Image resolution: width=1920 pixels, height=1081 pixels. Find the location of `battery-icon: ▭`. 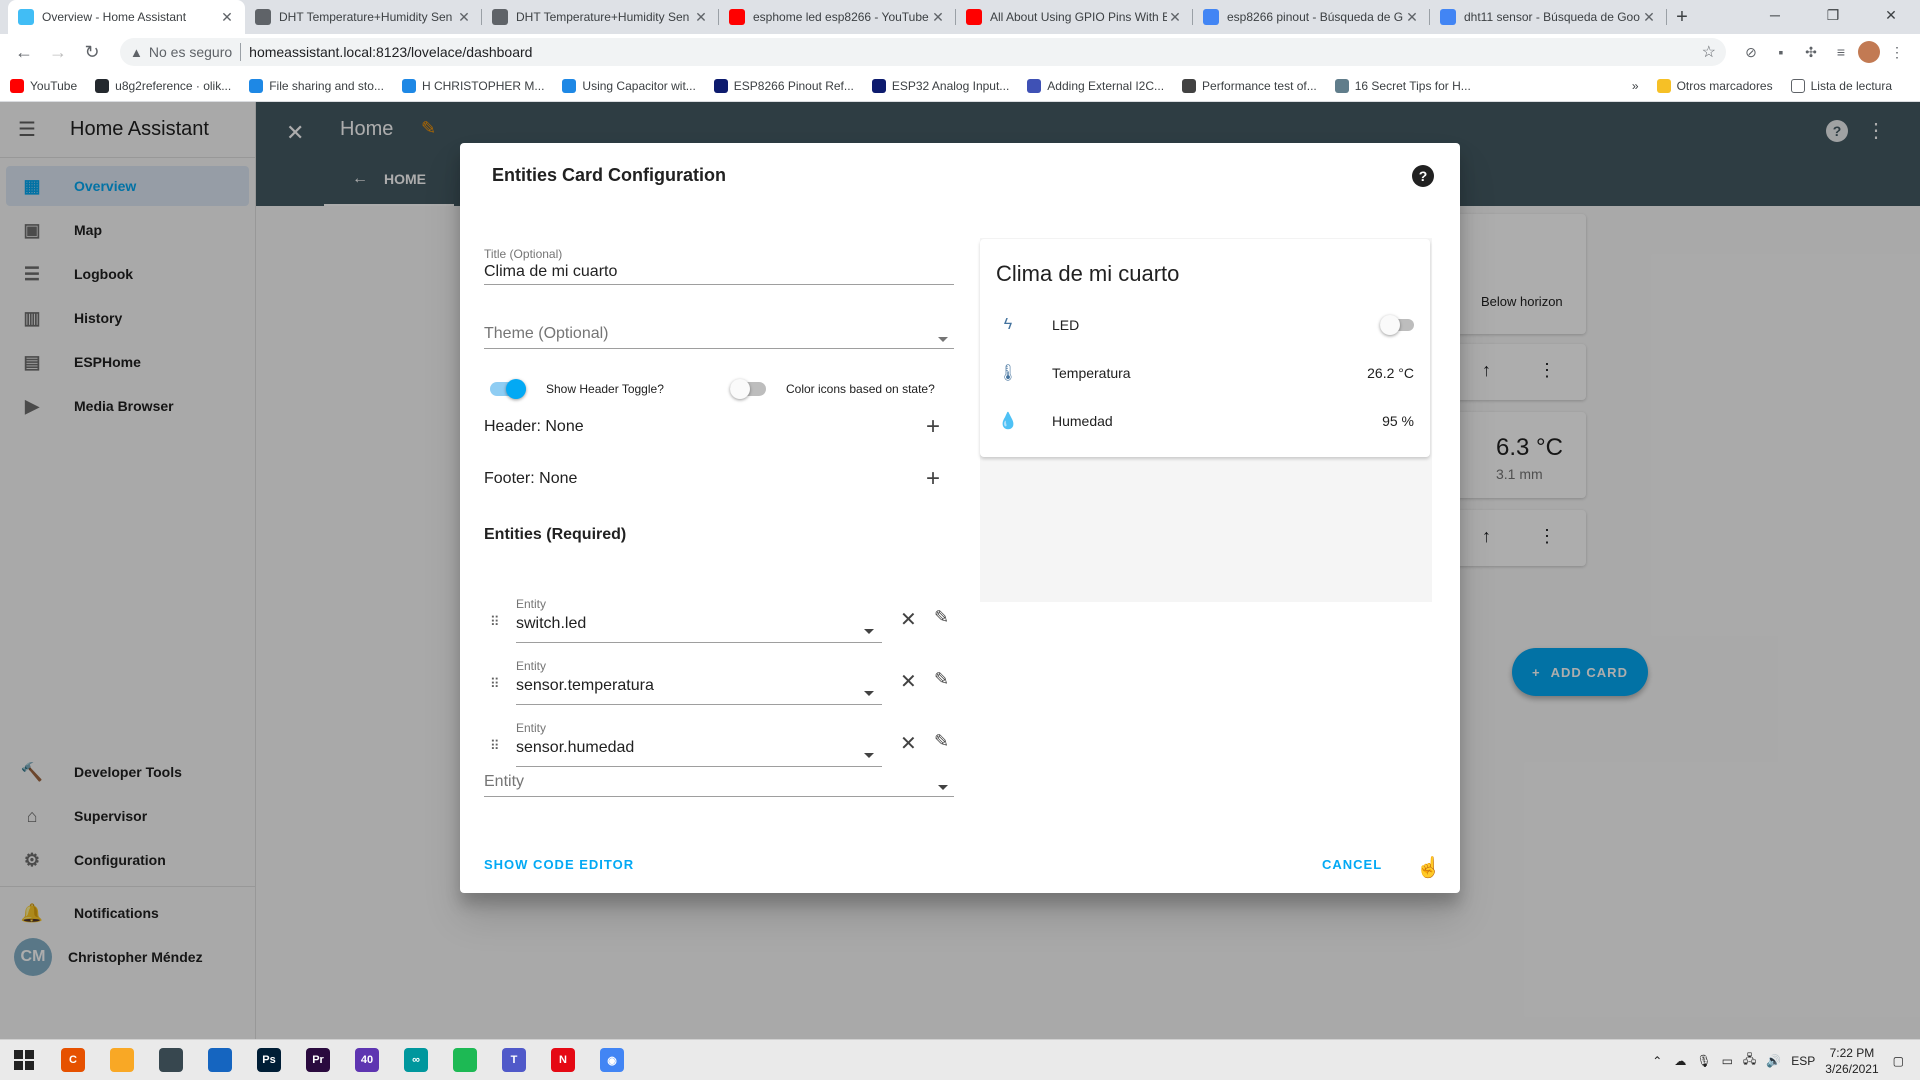

battery-icon: ▭ is located at coordinates (1727, 1061).